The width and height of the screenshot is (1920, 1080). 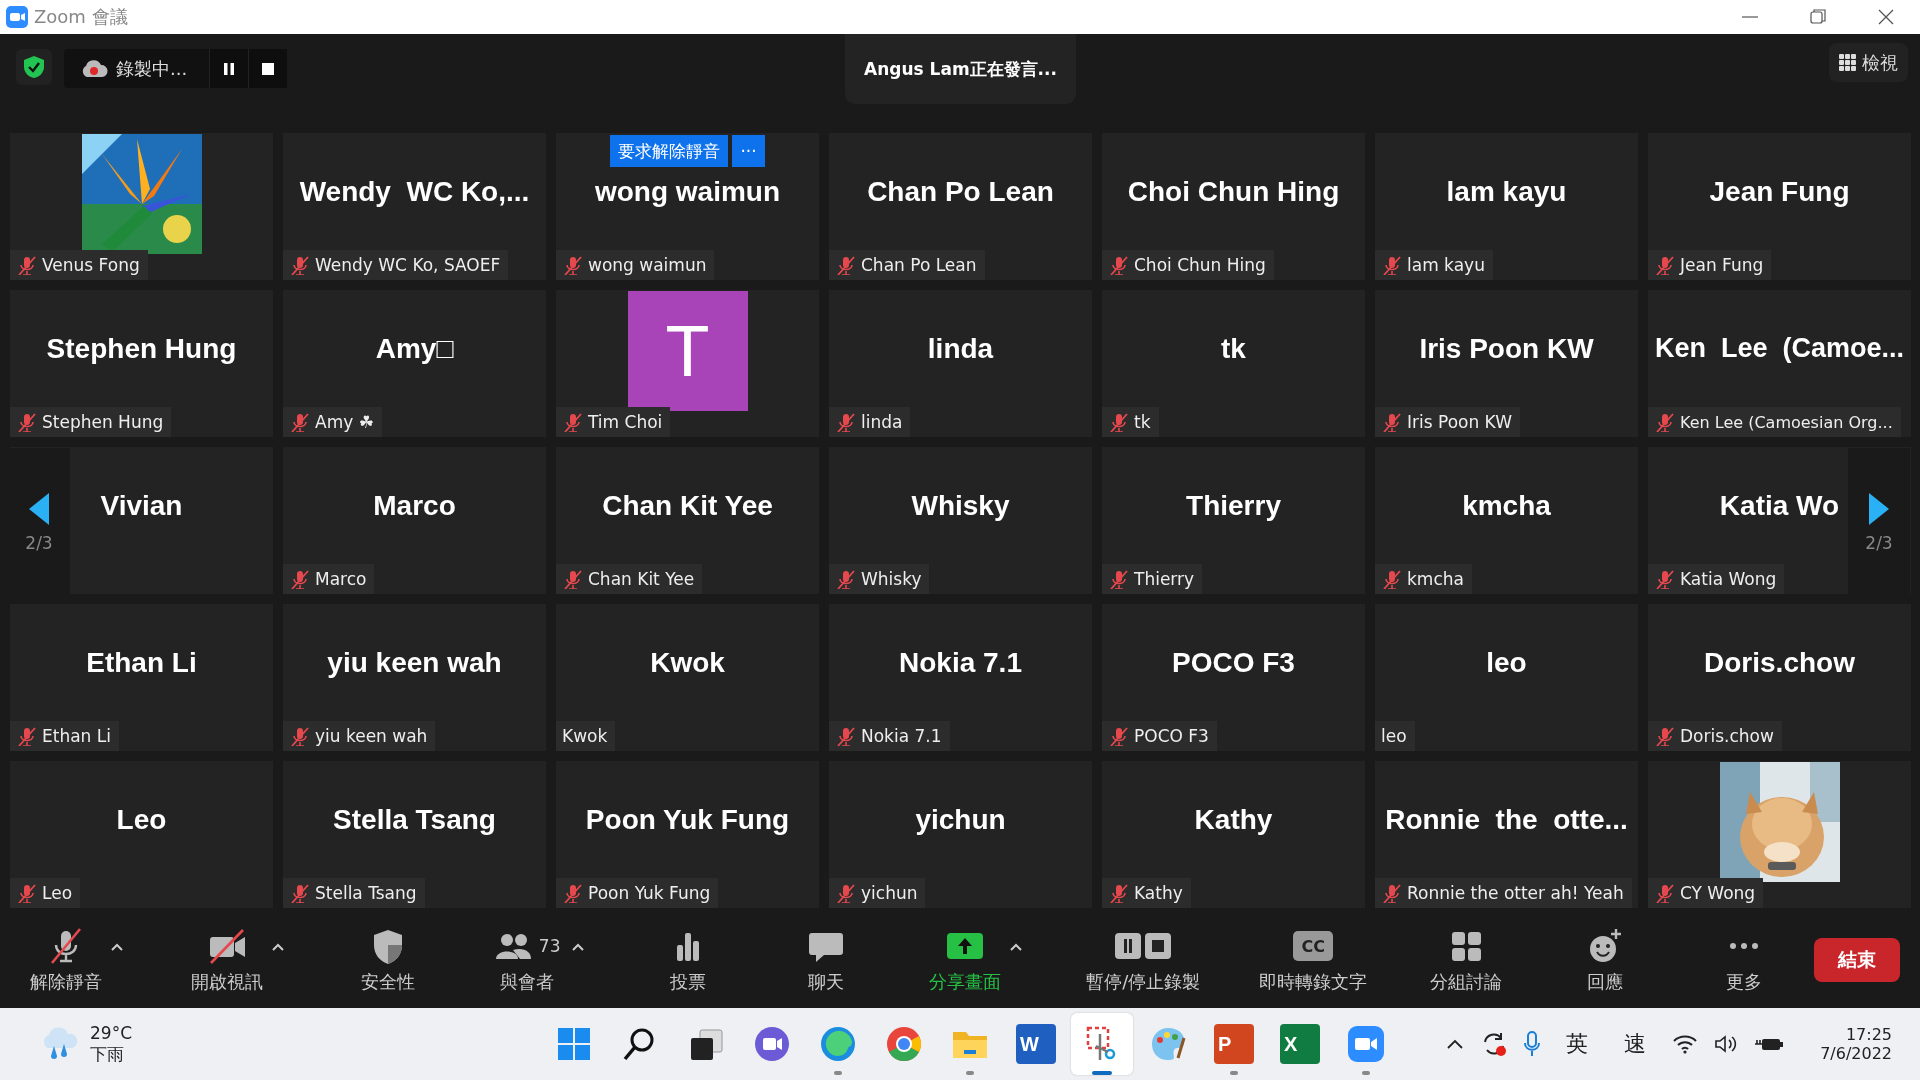 What do you see at coordinates (64, 736) in the screenshot?
I see `name-label: Ethan Li` at bounding box center [64, 736].